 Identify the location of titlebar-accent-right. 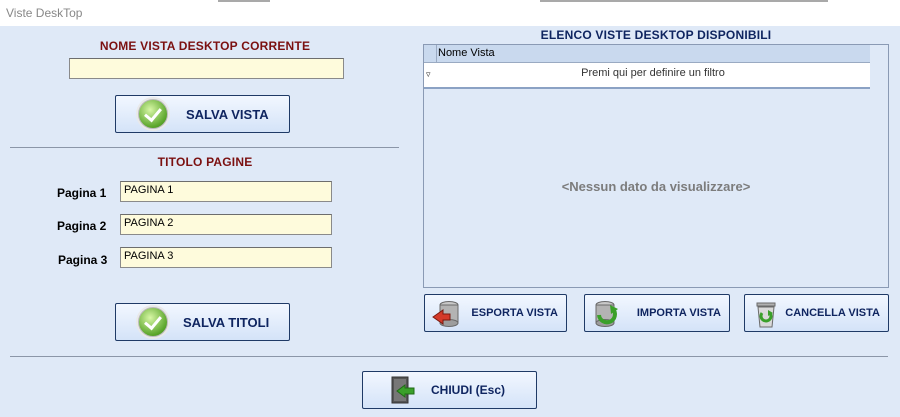
(684, 1).